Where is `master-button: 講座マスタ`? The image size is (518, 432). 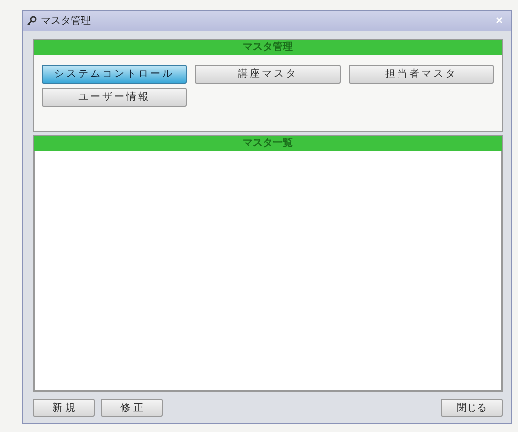 master-button: 講座マスタ is located at coordinates (268, 74).